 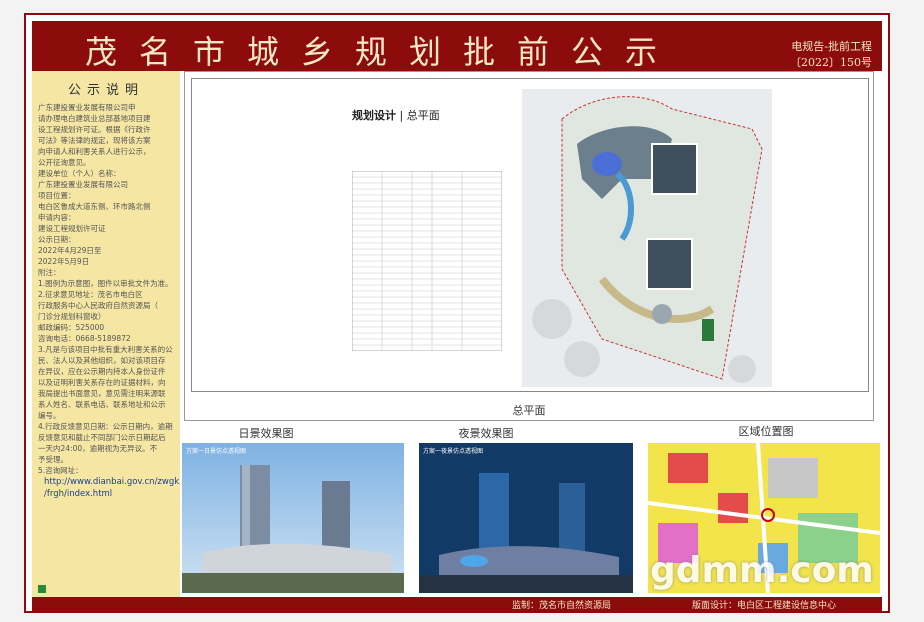 What do you see at coordinates (831, 62) in the screenshot?
I see `doc-number-line2: 〔2022〕150号` at bounding box center [831, 62].